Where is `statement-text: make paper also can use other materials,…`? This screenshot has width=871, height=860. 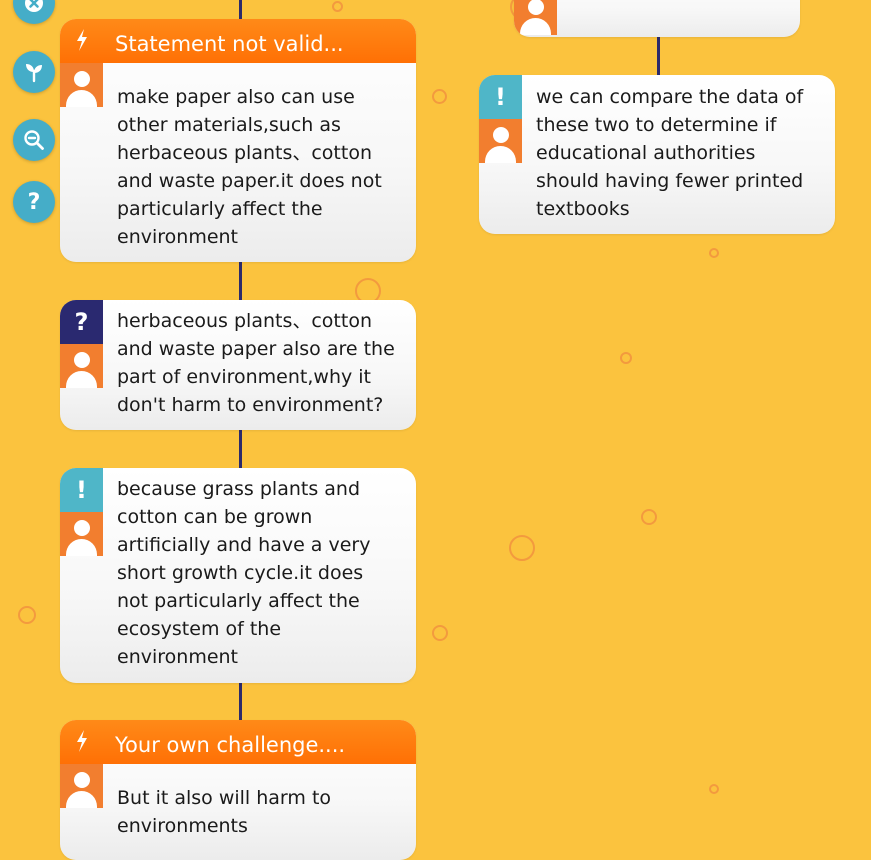
statement-text: make paper also can use other materials,… is located at coordinates (249, 167).